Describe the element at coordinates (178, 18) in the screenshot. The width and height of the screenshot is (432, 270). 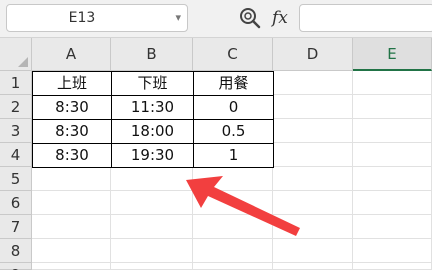
I see `chevron-down-icon: ▾` at that location.